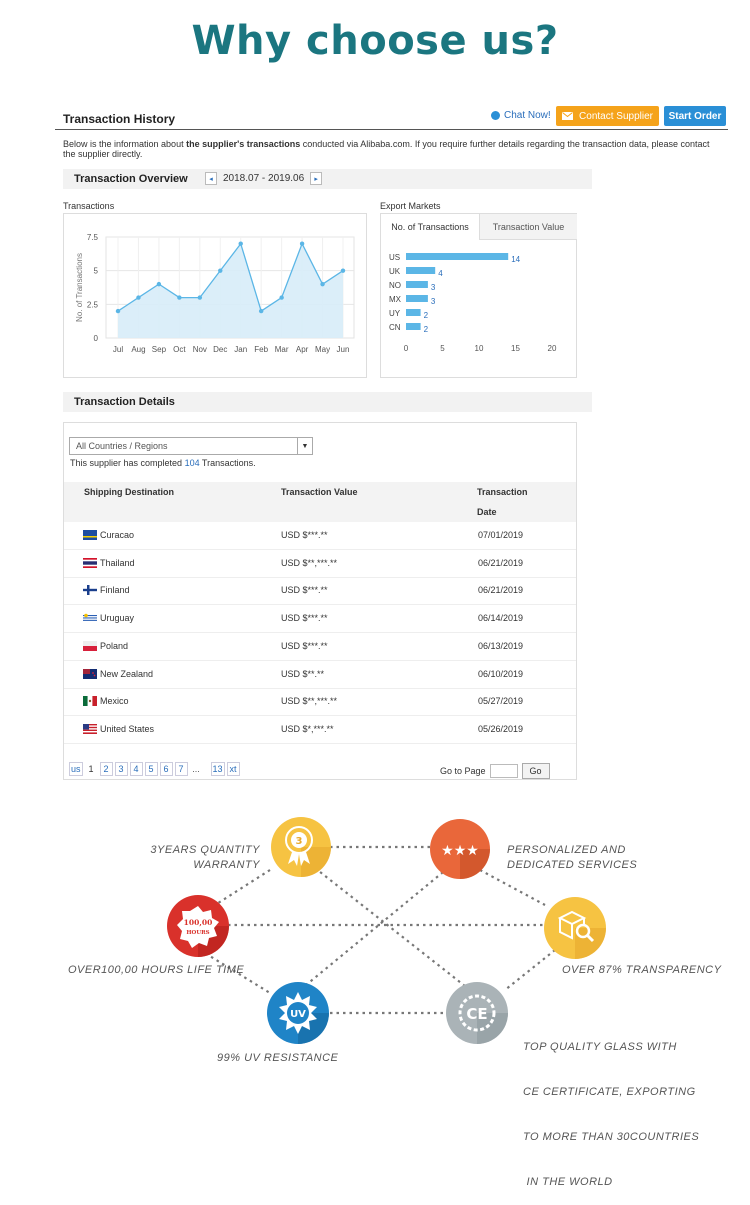 This screenshot has width=750, height=1205. What do you see at coordinates (410, 206) in the screenshot?
I see `export-markets-label: Export Markets` at bounding box center [410, 206].